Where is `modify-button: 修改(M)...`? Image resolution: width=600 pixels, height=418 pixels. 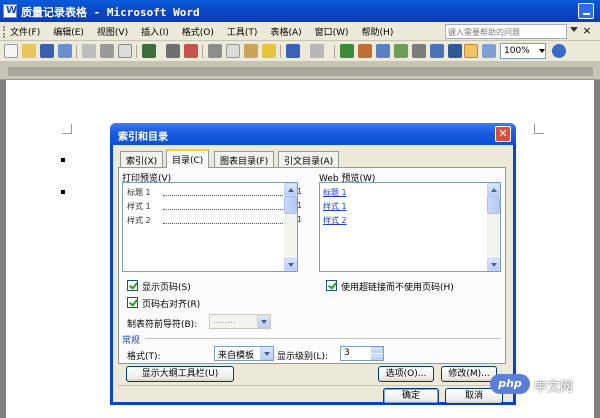
modify-button: 修改(M)... is located at coordinates (469, 374).